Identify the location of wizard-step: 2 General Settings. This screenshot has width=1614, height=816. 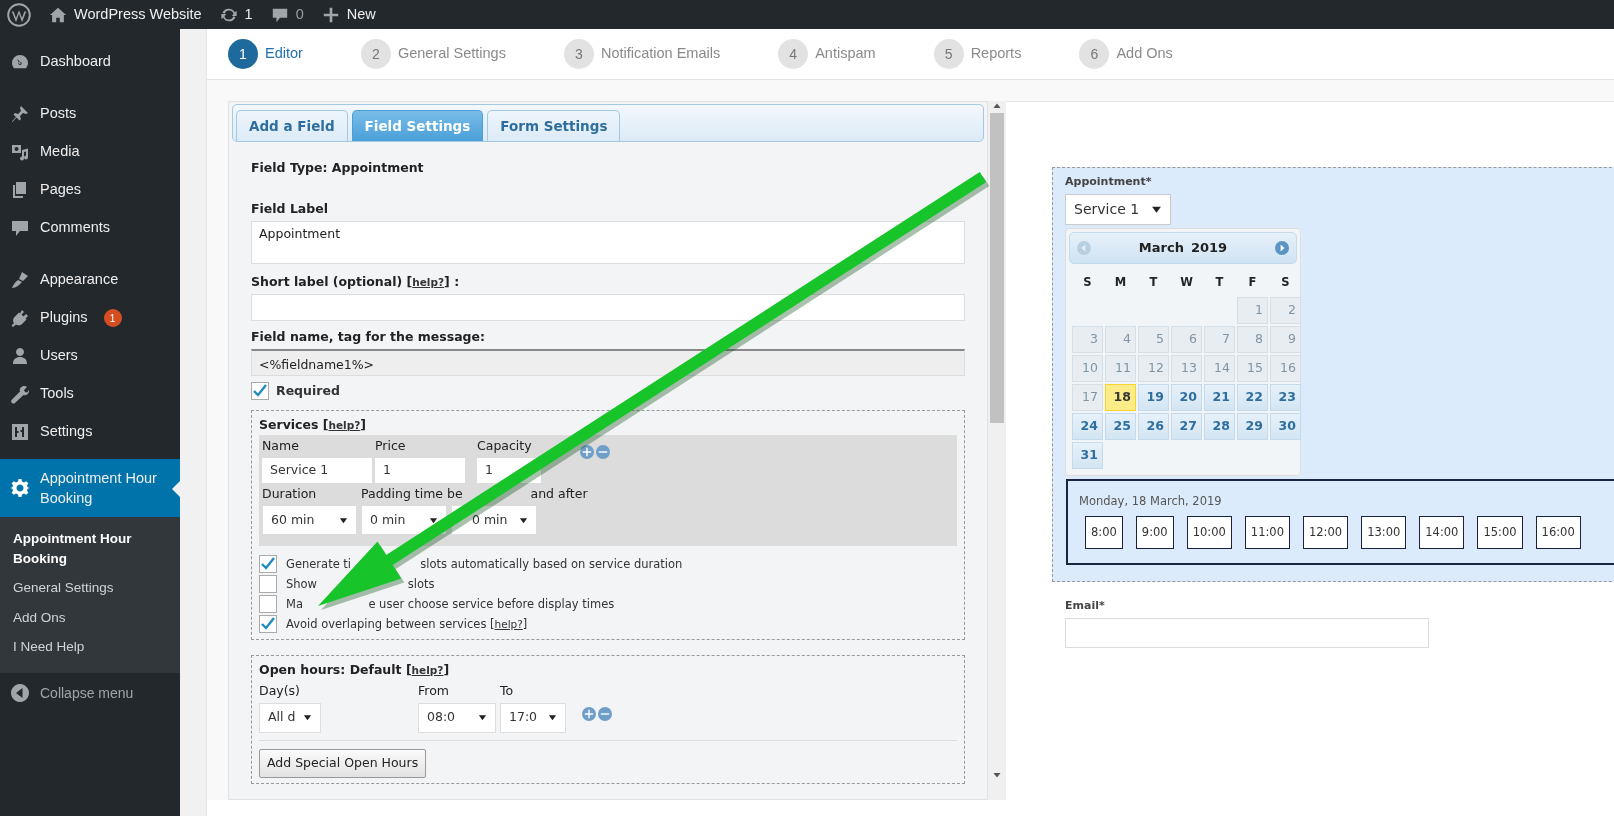
(433, 54).